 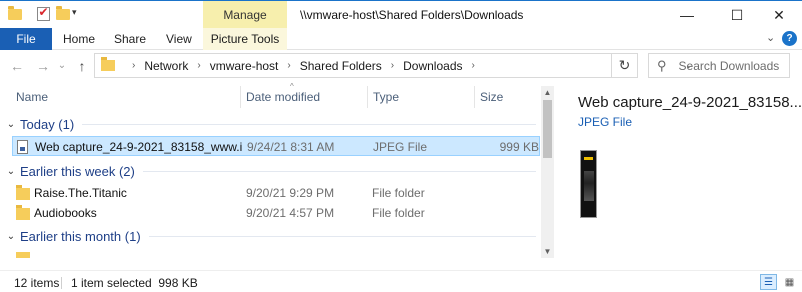 I want to click on recent-locations-button: ⌄, so click(x=62, y=65).